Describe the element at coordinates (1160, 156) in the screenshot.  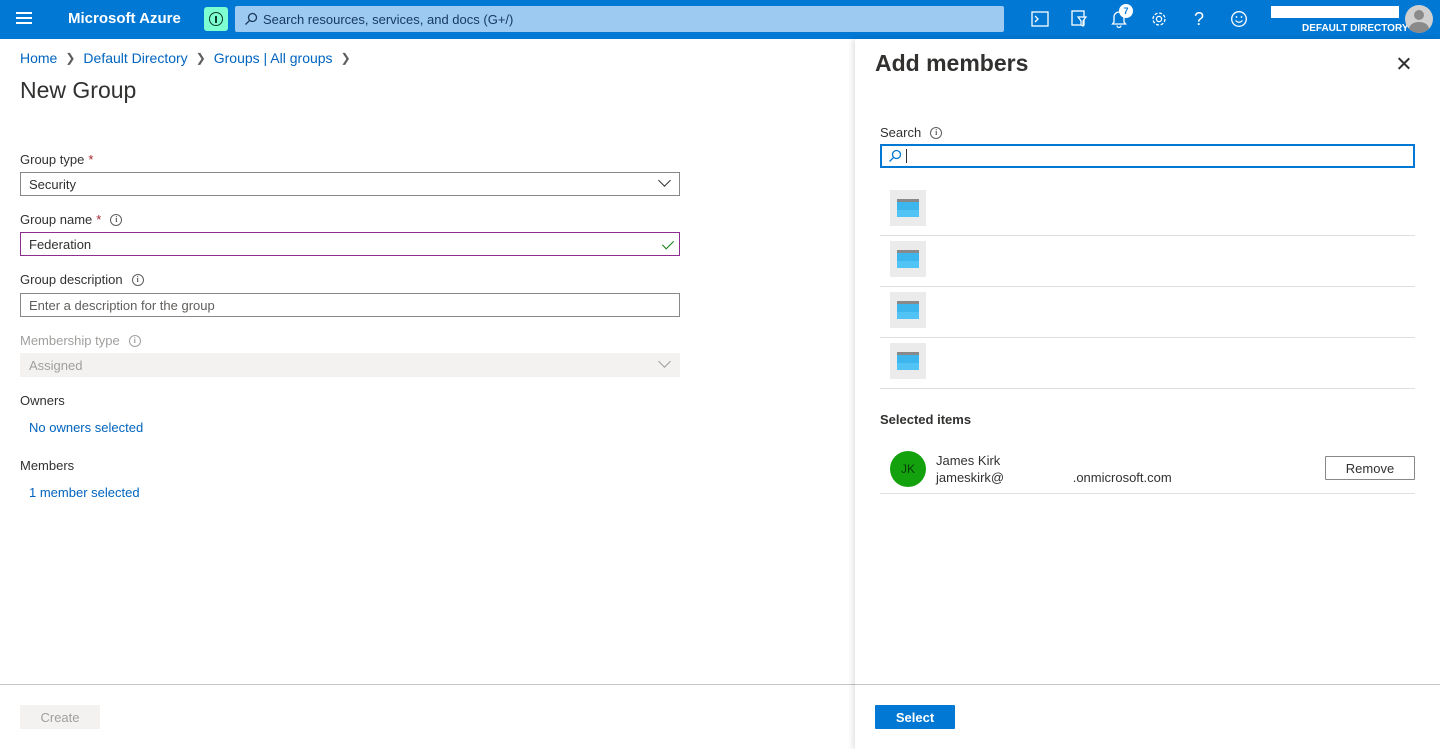
I see `member-search-input` at that location.